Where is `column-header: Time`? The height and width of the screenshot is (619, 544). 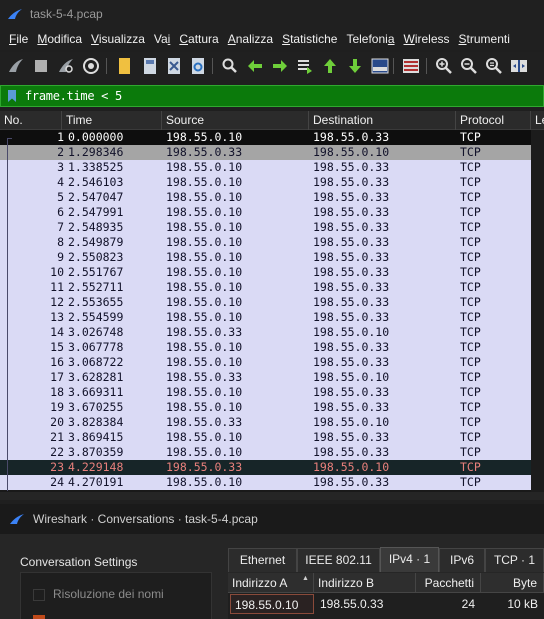
column-header: Time is located at coordinates (112, 120).